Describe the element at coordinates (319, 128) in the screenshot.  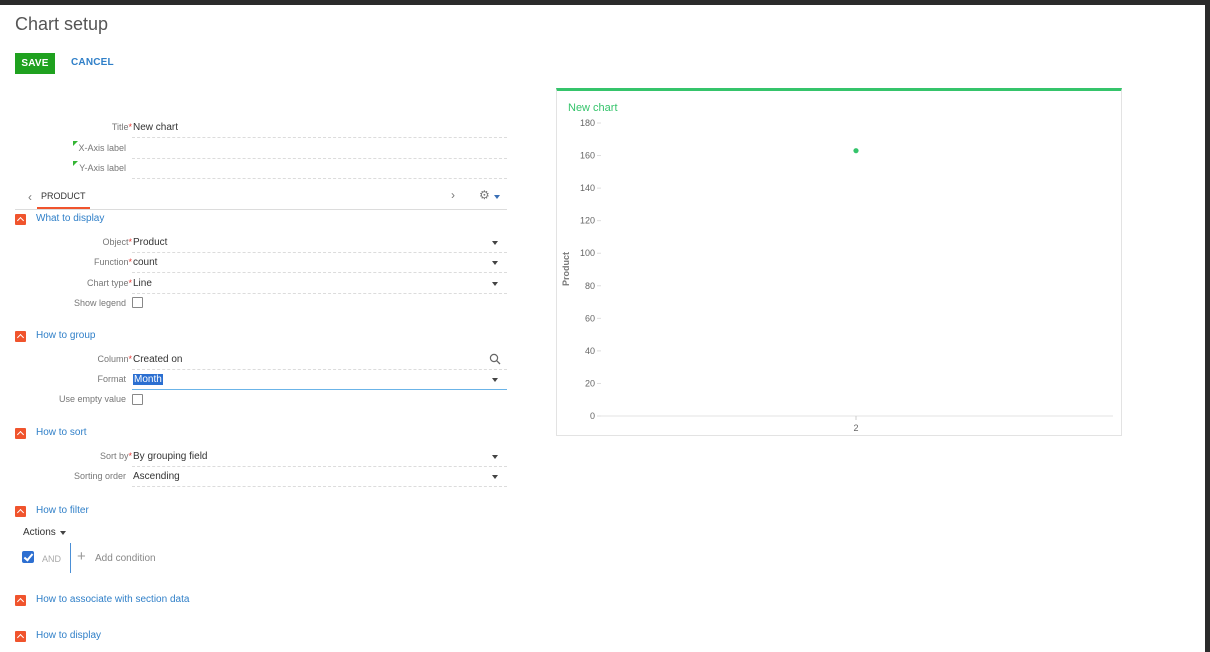
I see `title-field: New chart` at that location.